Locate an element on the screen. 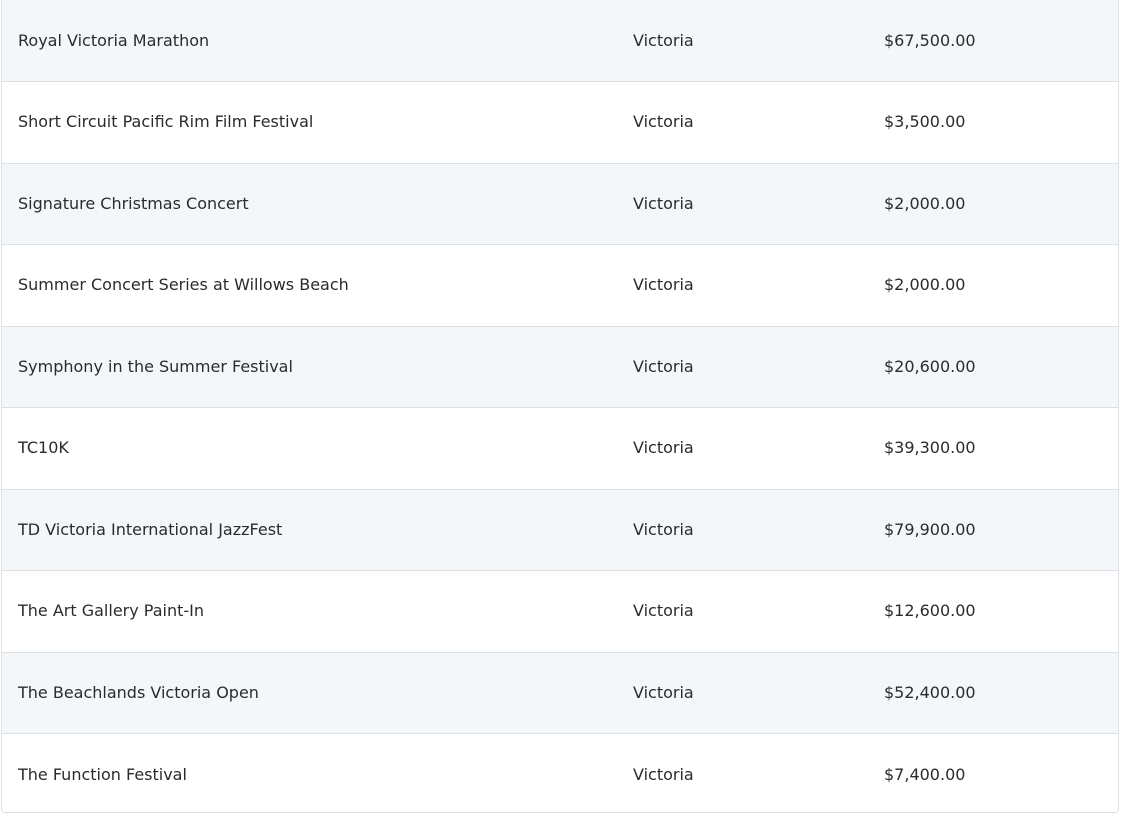 The image size is (1134, 814). event-name-cell: TD Victoria International JazzFest is located at coordinates (309, 530).